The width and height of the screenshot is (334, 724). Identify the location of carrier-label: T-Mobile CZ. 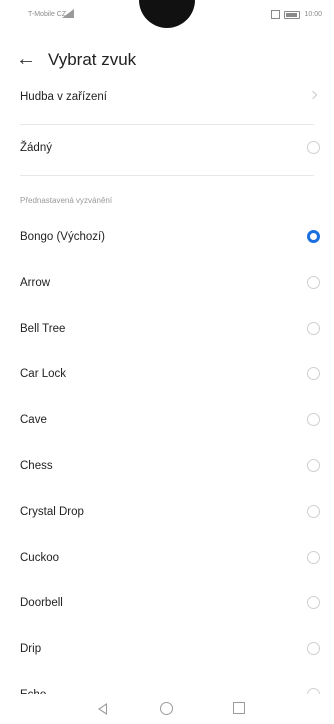
(47, 14).